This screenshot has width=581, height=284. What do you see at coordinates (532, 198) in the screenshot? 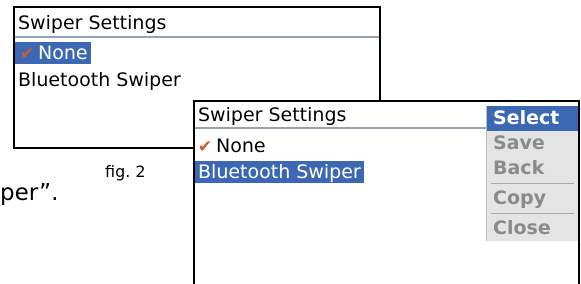
I see `menu-item-copy: Copy` at bounding box center [532, 198].